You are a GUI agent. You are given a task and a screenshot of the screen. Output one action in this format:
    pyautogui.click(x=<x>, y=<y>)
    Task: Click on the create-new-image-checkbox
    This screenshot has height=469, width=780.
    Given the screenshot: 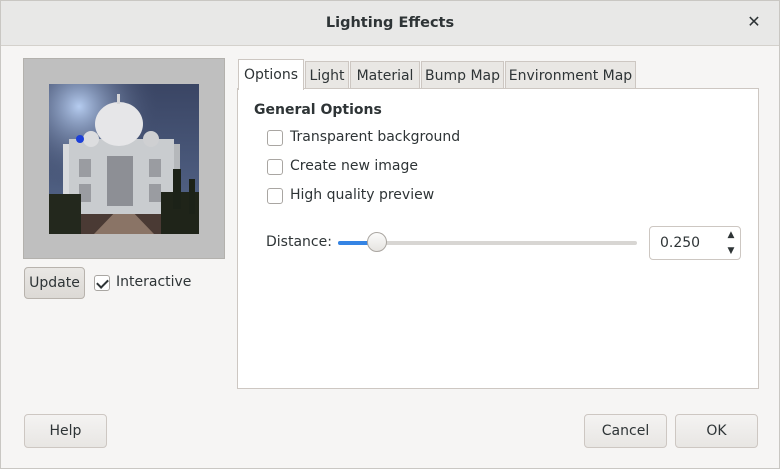 What is the action you would take?
    pyautogui.click(x=275, y=167)
    